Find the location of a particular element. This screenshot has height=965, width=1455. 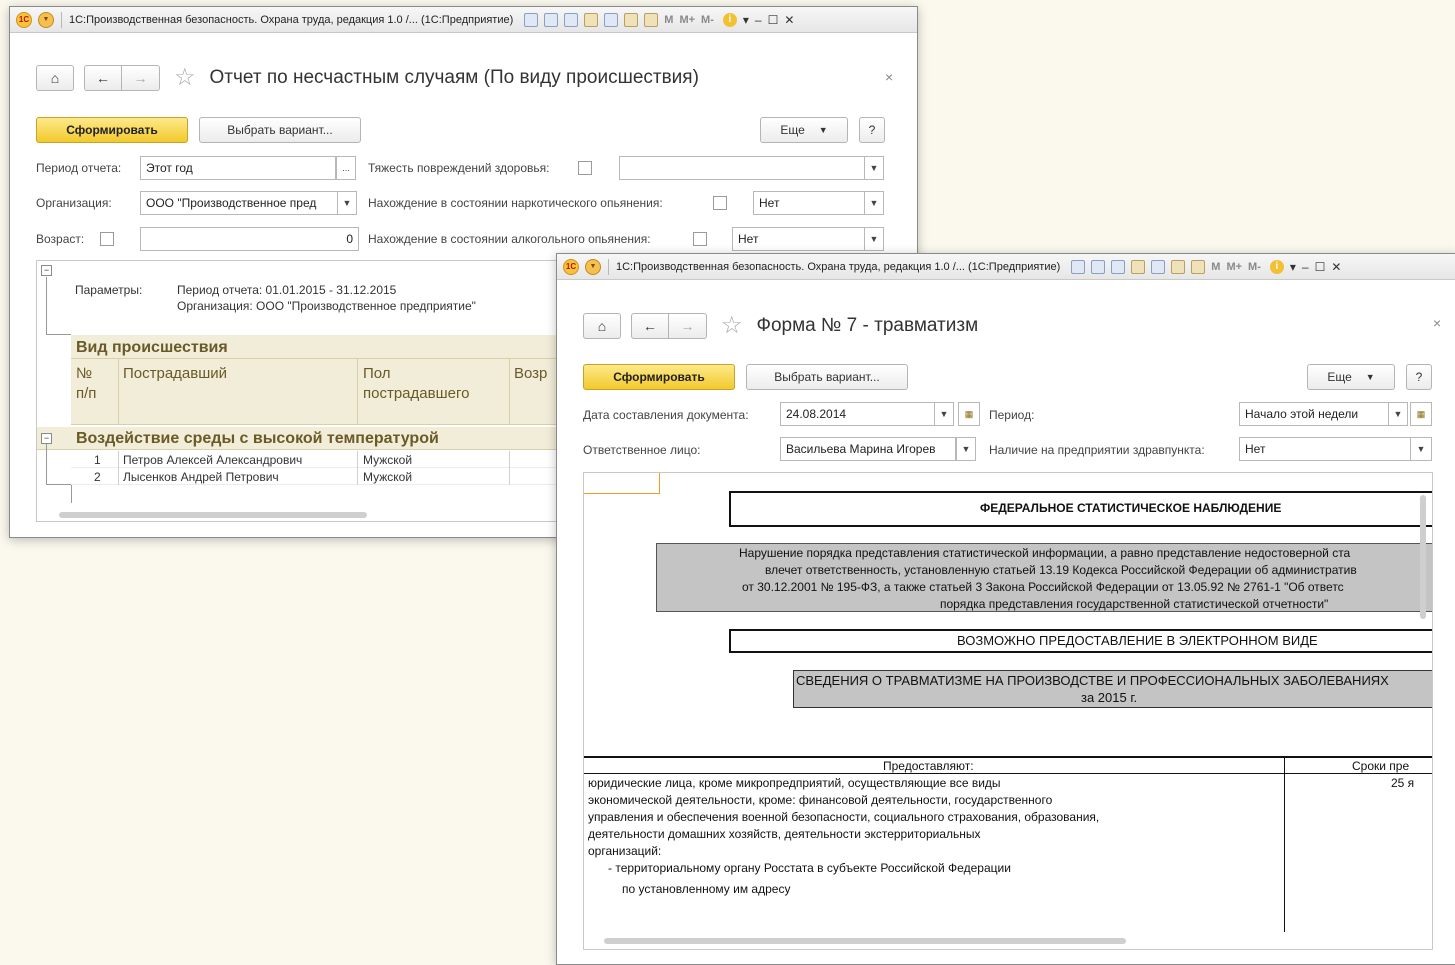

forward-icon: → is located at coordinates (687, 325).